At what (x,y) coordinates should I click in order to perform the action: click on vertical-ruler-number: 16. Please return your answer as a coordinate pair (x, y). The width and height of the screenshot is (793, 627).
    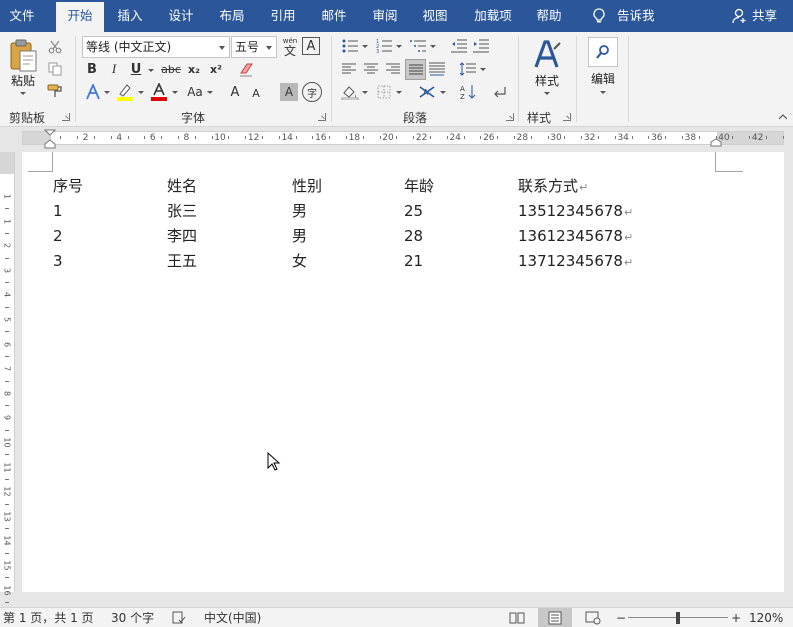
    Looking at the image, I should click on (7, 590).